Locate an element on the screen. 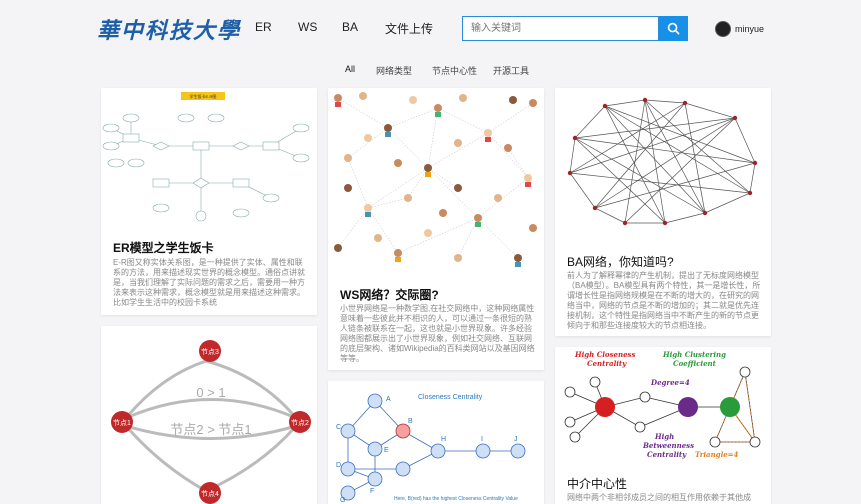  card-node-graph: 节点3 节点1 节点2 节点4 0 > 1 节点2 > 节点1 is located at coordinates (209, 415).